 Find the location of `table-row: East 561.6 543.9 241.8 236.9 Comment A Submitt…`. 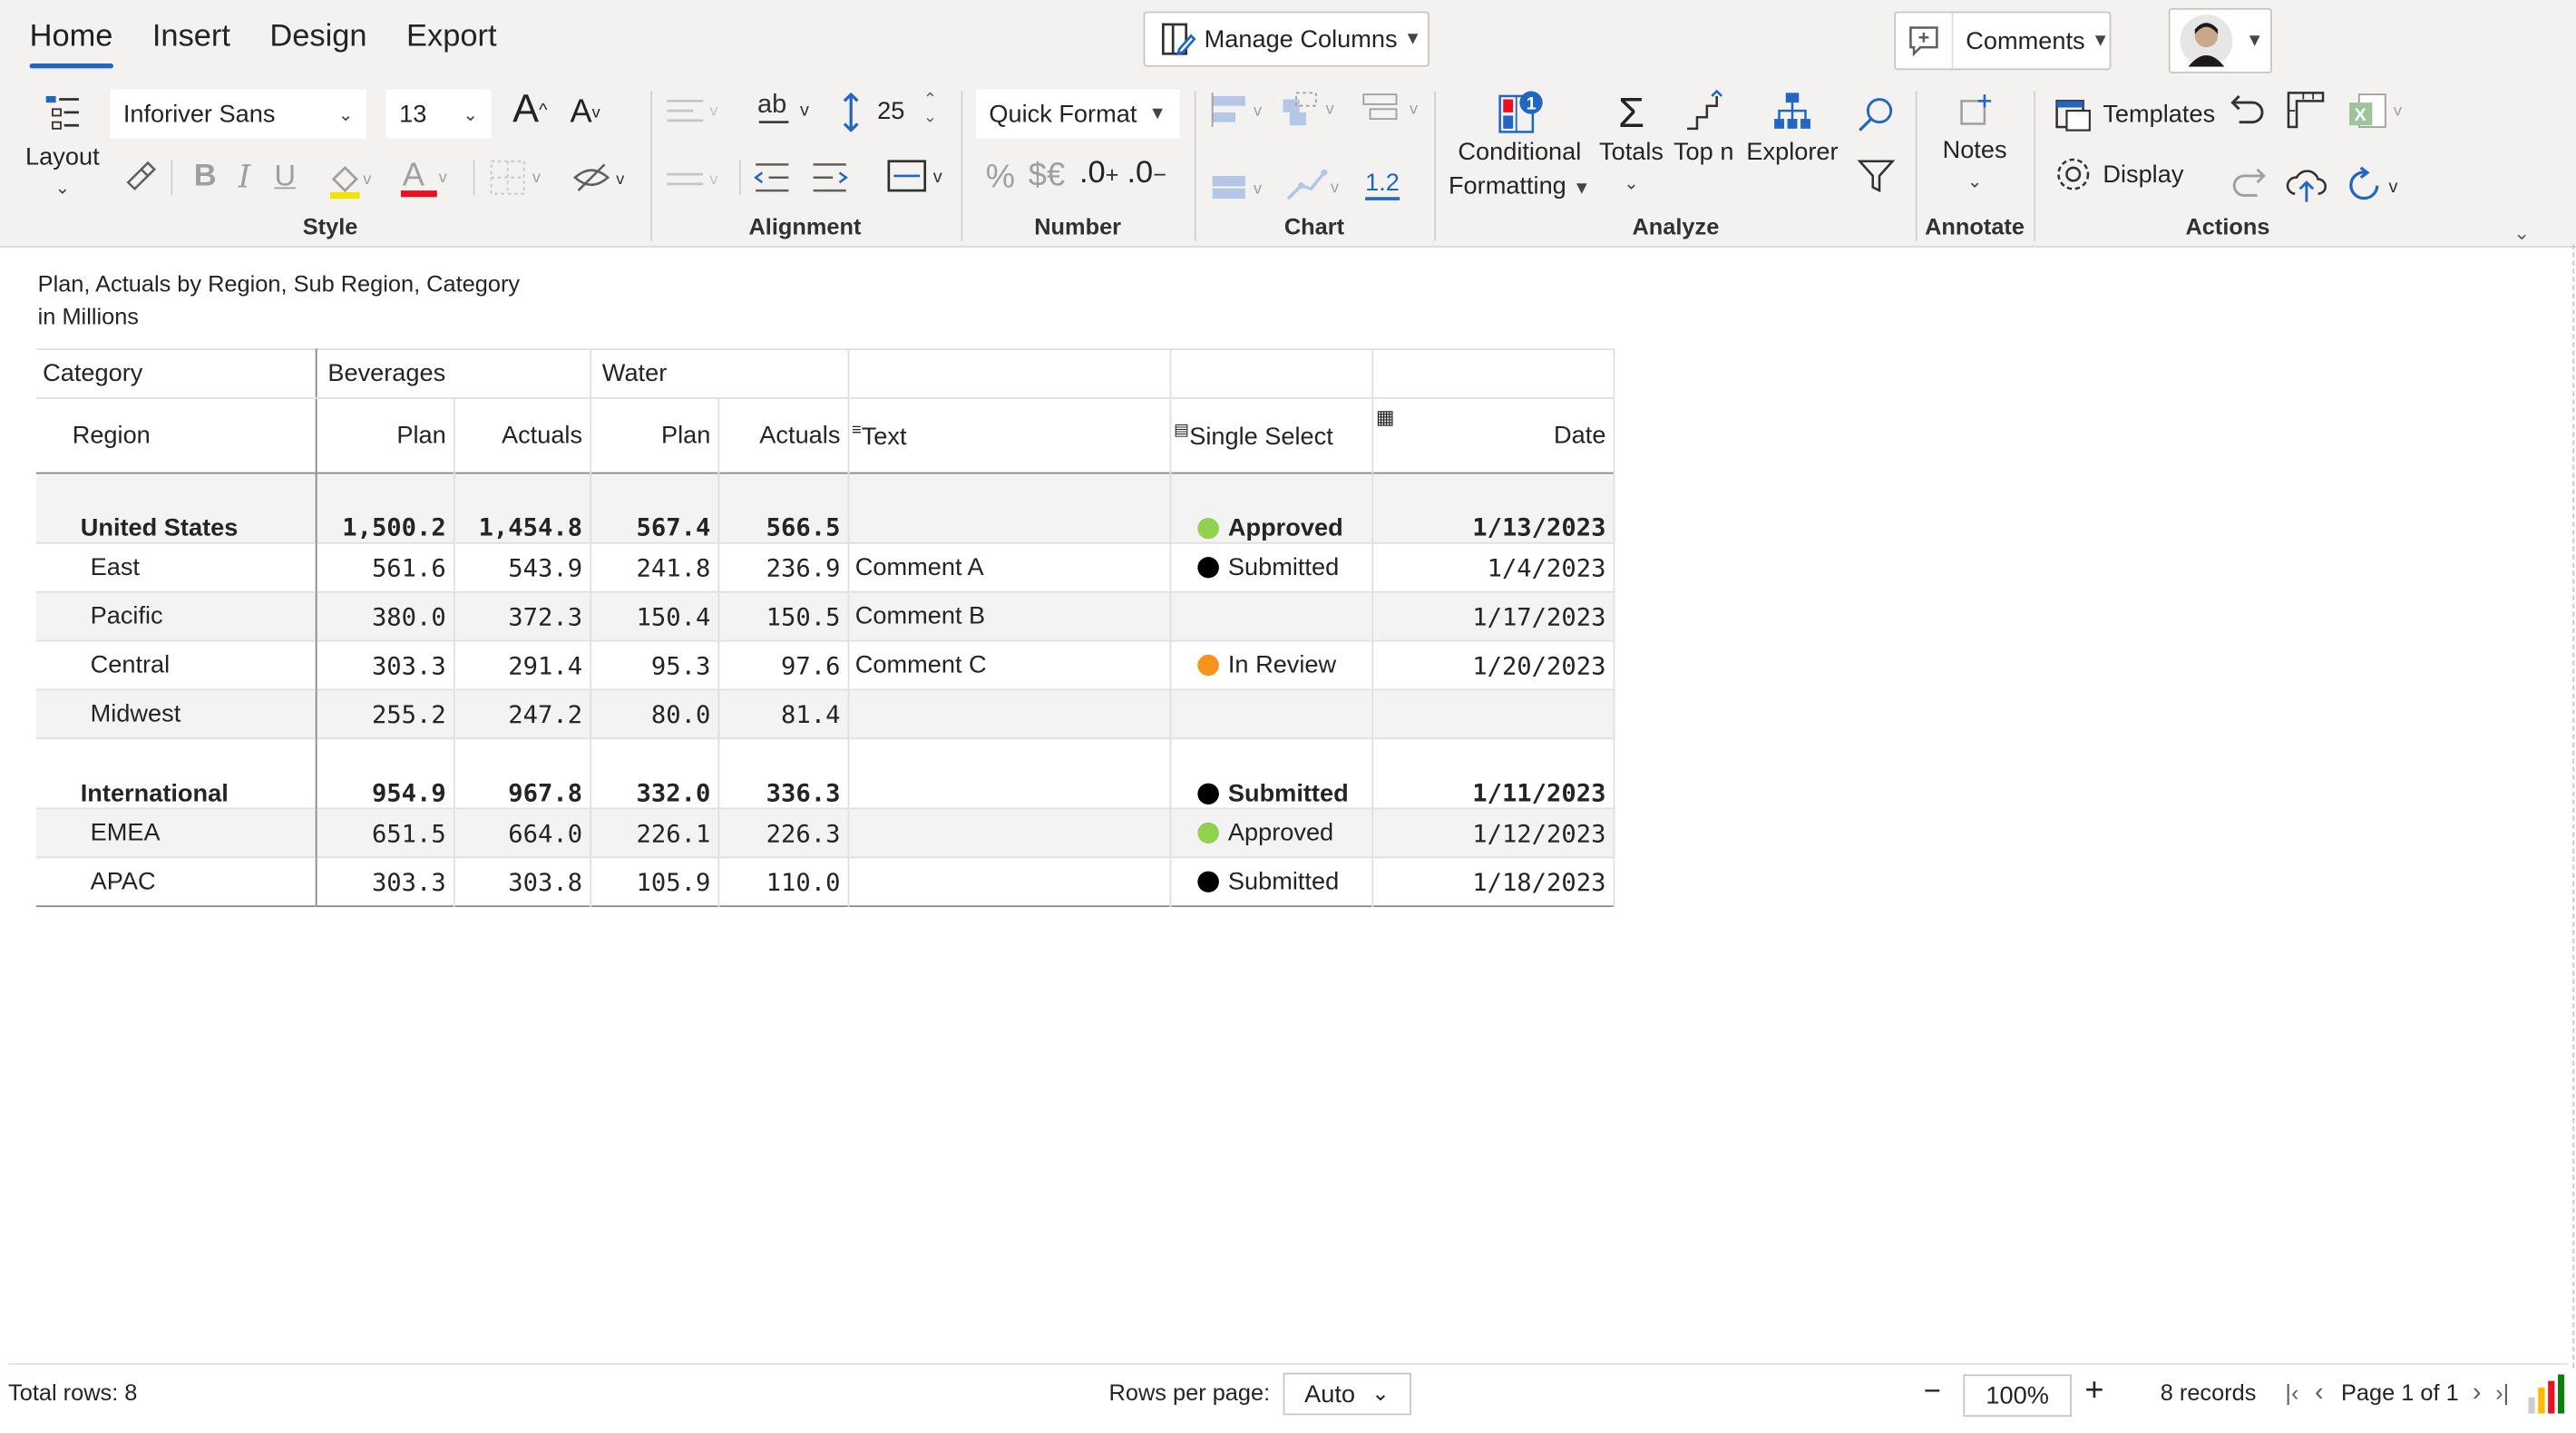

table-row: East 561.6 543.9 241.8 236.9 Comment A Submitt… is located at coordinates (825, 567).